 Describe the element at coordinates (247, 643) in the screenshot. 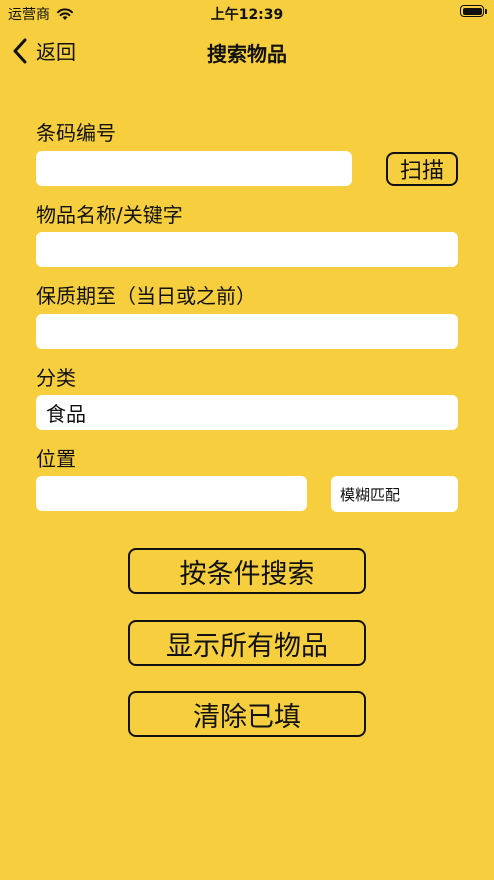

I see `show-all-button: 显示所有物品` at that location.